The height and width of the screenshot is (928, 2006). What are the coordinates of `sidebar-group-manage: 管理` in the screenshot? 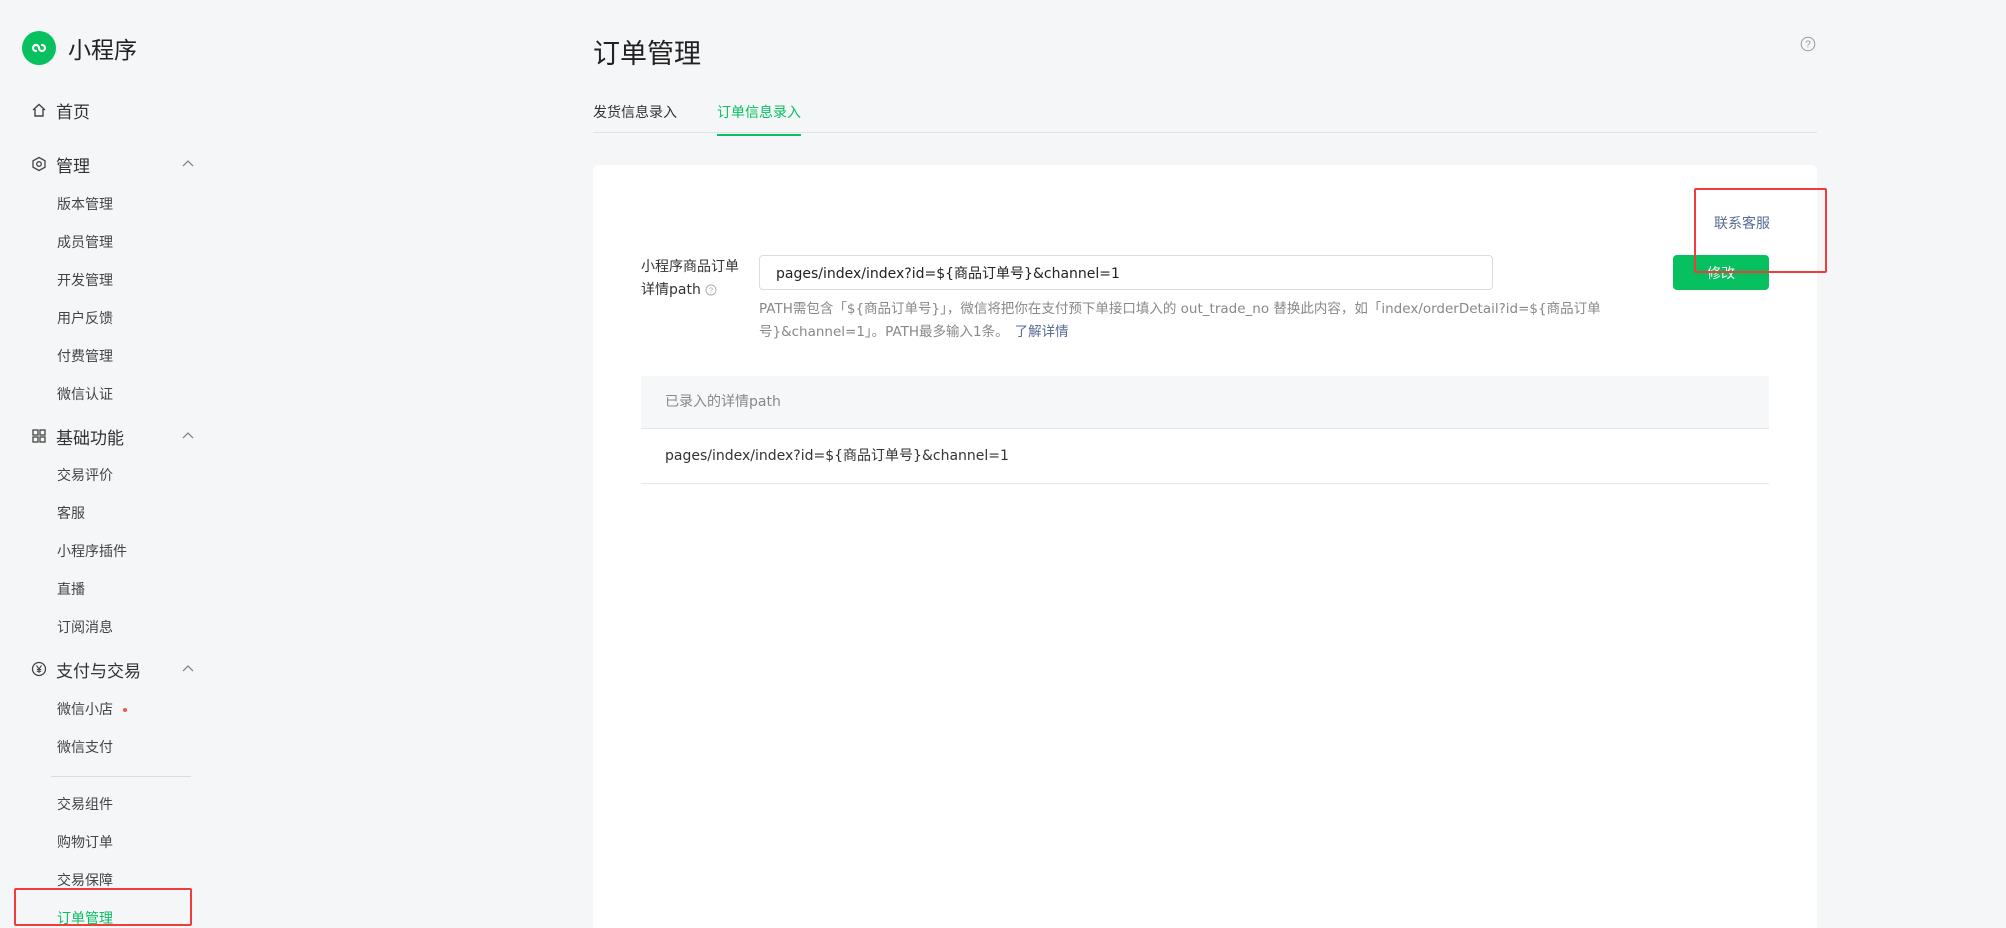 It's located at (115, 164).